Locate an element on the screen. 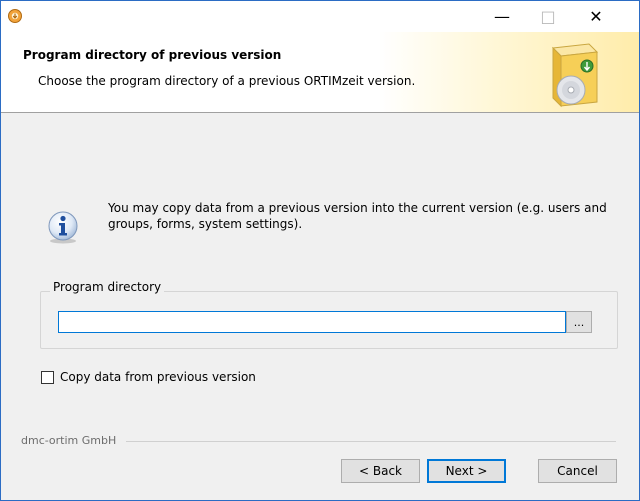 The height and width of the screenshot is (501, 640). title-bar: — □ ✕ is located at coordinates (320, 16).